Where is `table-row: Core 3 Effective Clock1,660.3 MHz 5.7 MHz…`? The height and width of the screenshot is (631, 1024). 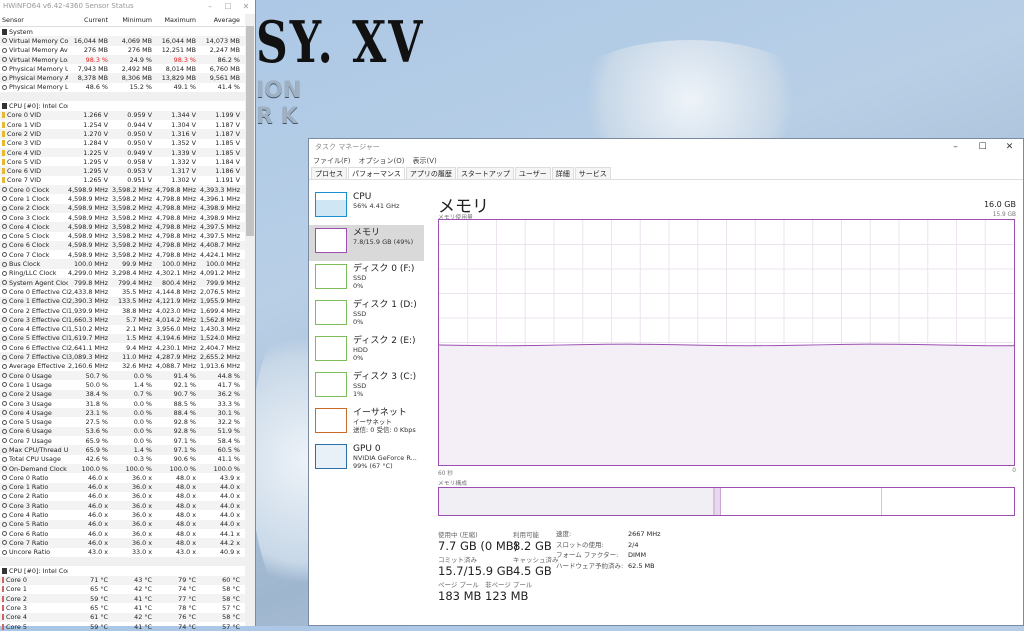
table-row: Core 3 Effective Clock1,660.3 MHz 5.7 MHz… is located at coordinates (122, 320).